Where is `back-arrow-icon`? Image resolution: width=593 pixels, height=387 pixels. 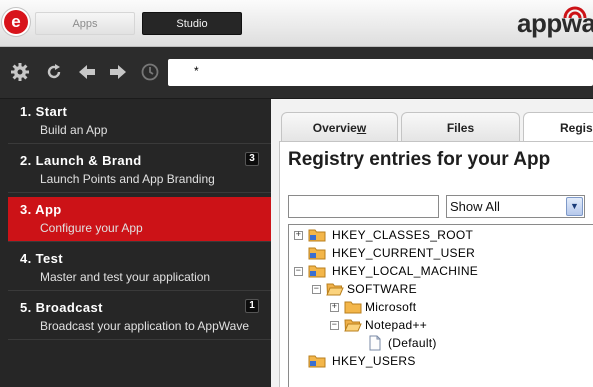 back-arrow-icon is located at coordinates (87, 72).